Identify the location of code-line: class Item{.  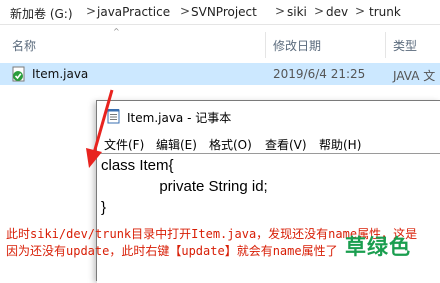
(137, 165).